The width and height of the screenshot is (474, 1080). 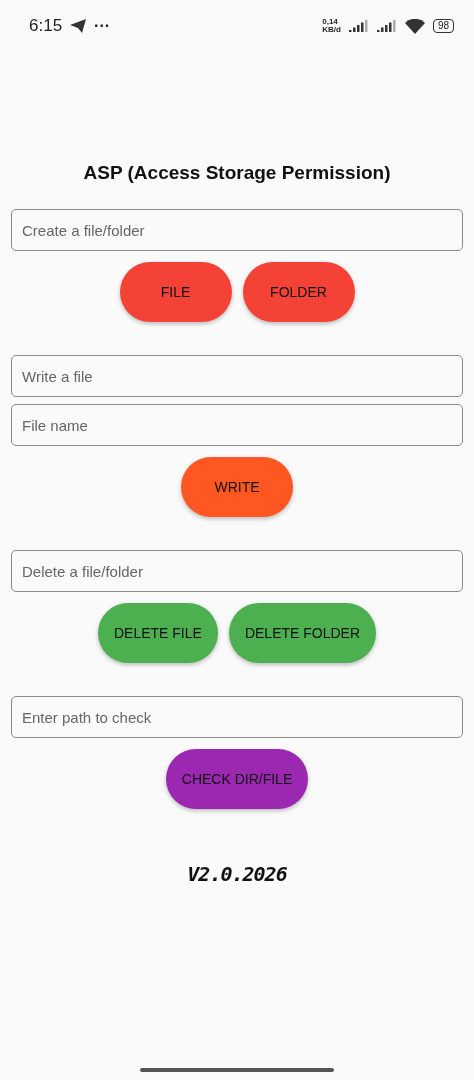 I want to click on version-label: V2.0.2026, so click(x=237, y=874).